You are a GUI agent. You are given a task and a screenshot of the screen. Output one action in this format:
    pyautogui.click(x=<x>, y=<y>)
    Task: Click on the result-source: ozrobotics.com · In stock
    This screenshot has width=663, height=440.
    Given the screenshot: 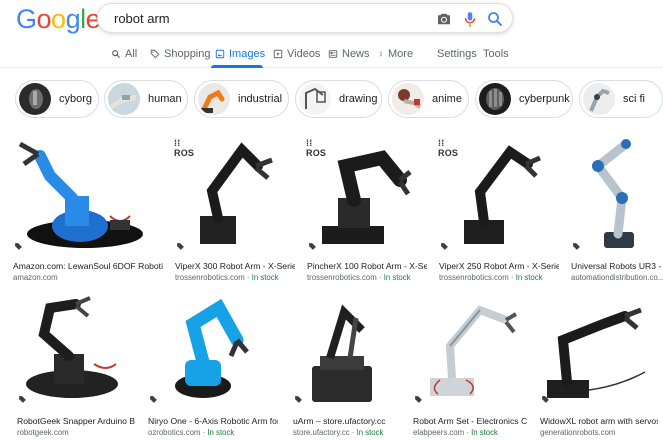 What is the action you would take?
    pyautogui.click(x=213, y=432)
    